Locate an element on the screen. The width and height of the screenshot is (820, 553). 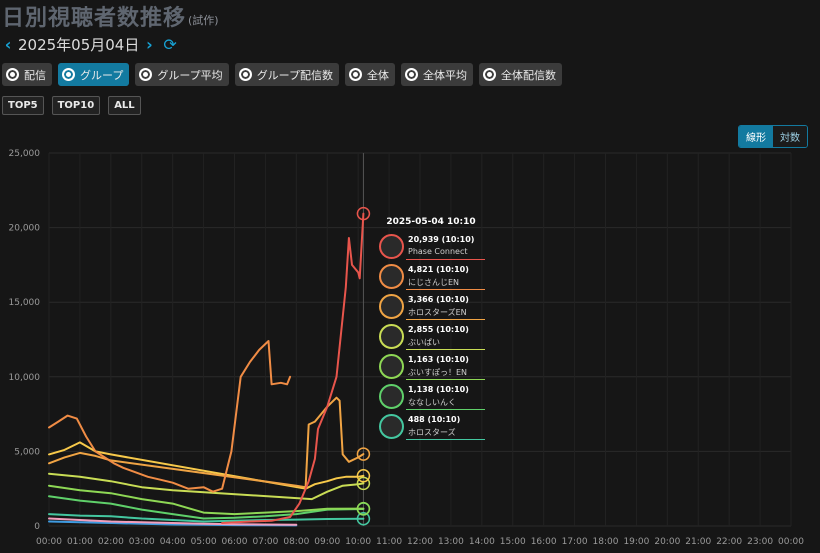
view-option-all-average: 全体平均 is located at coordinates (437, 74).